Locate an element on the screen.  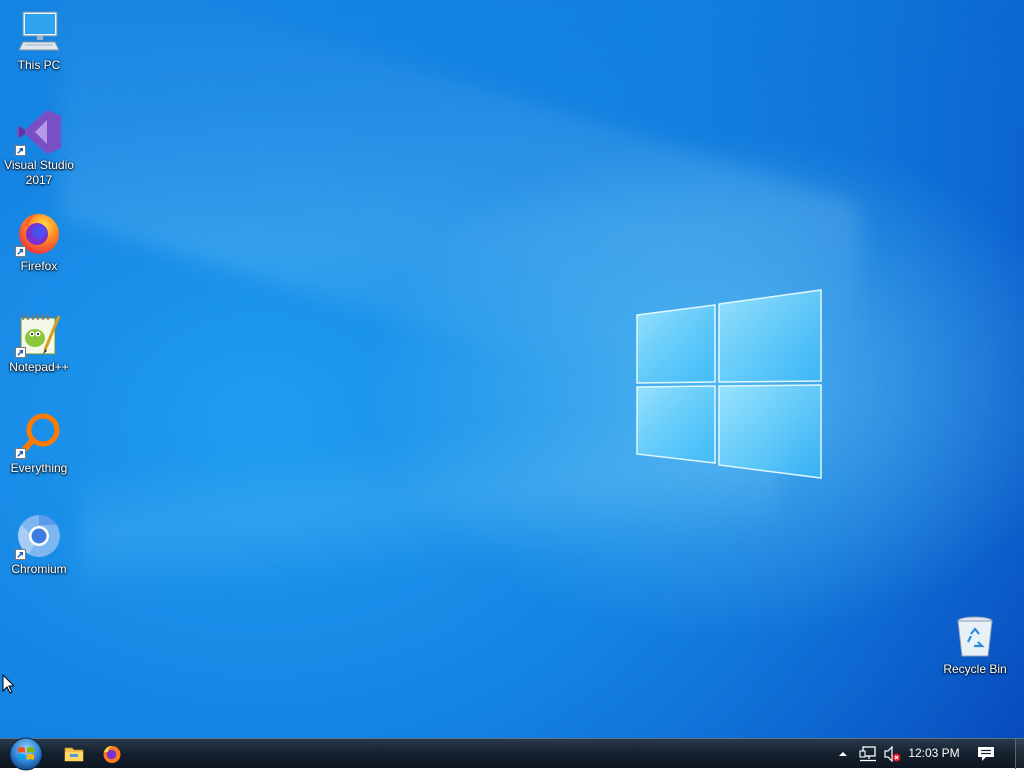
desktop-icon-this-pc: This PC is located at coordinates (39, 40).